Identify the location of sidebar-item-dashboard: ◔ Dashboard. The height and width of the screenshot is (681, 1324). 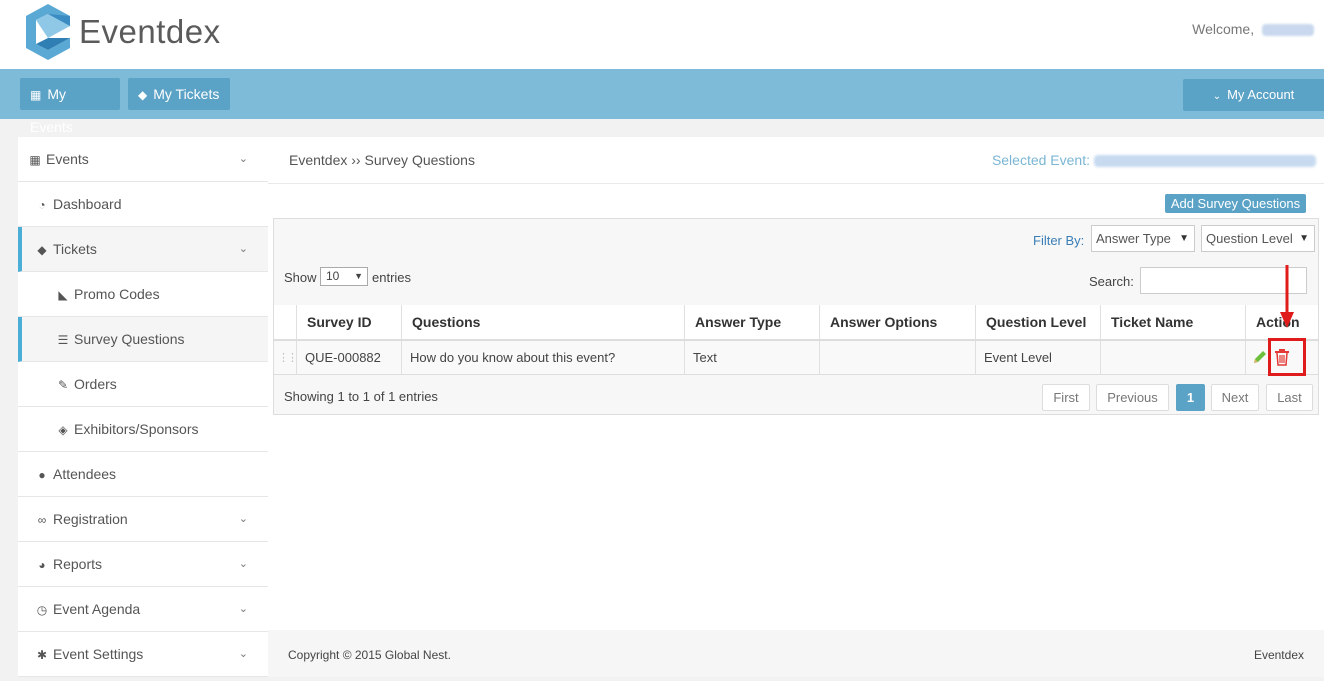
(143, 204).